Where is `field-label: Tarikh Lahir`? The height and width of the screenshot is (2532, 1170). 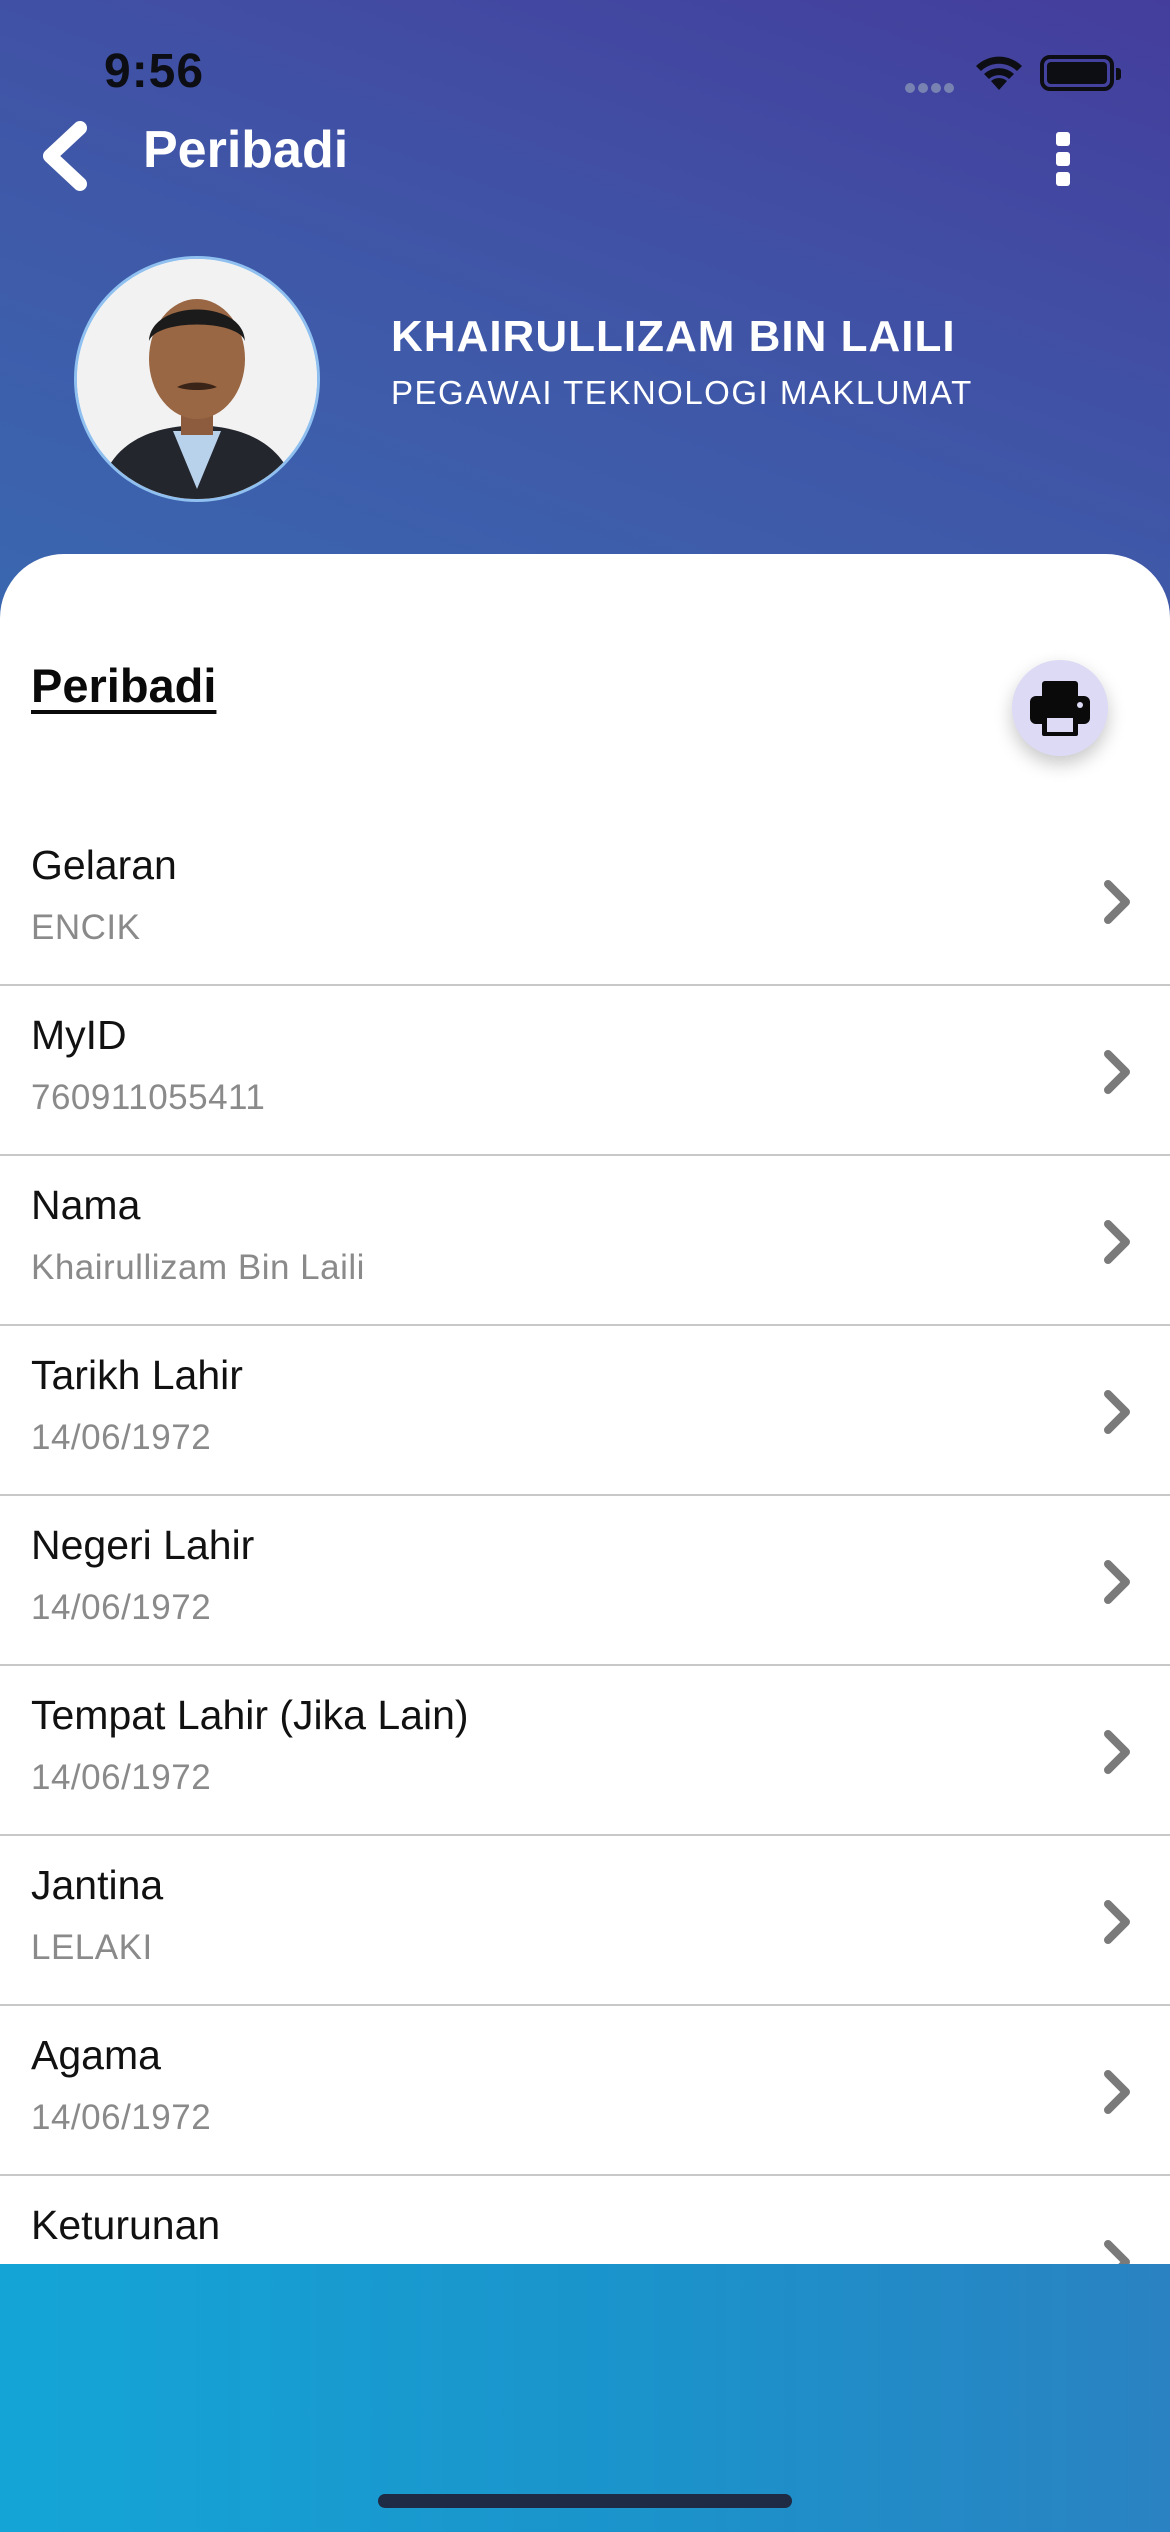 field-label: Tarikh Lahir is located at coordinates (137, 1375).